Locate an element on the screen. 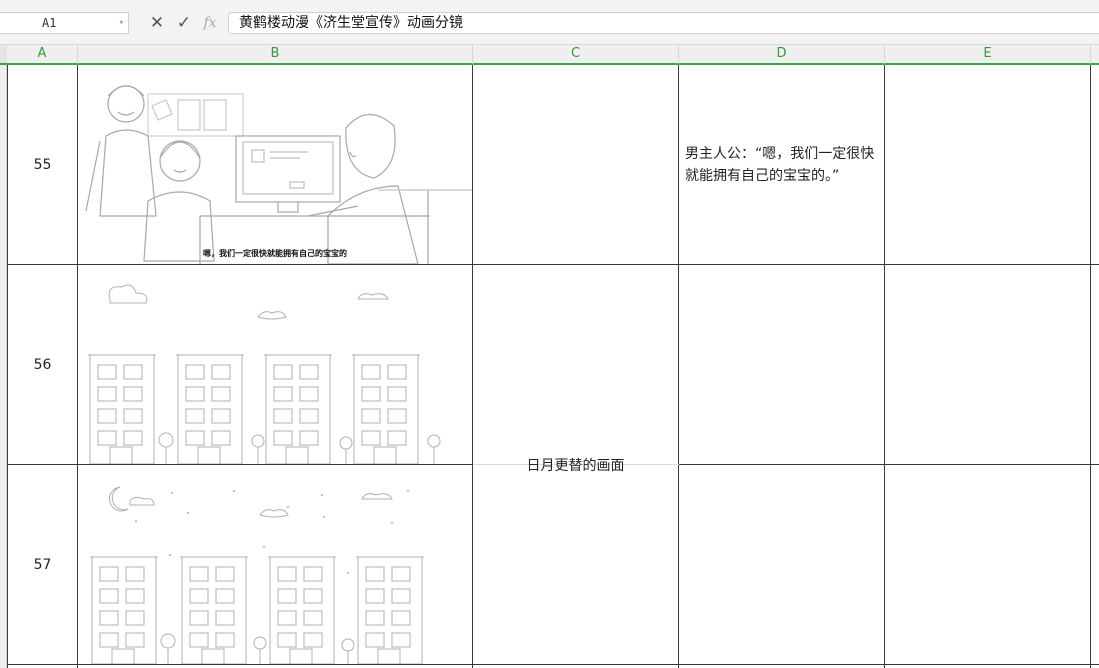 Image resolution: width=1099 pixels, height=668 pixels. cell-e57 is located at coordinates (987, 564).